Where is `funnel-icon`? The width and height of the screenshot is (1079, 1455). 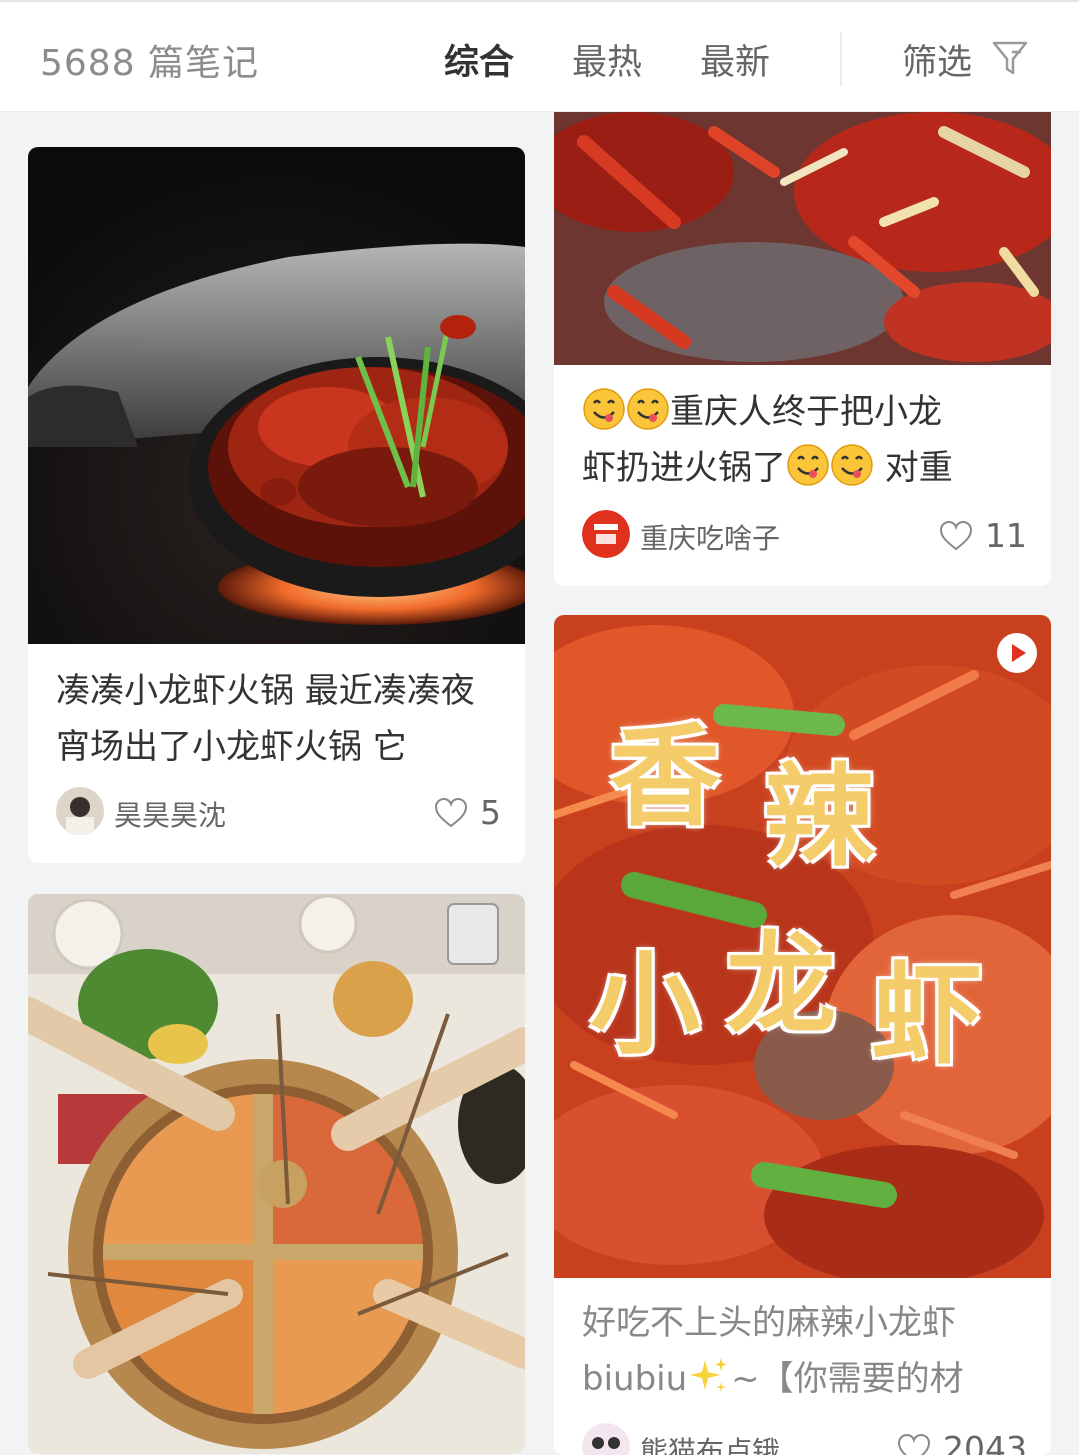
funnel-icon is located at coordinates (1010, 58).